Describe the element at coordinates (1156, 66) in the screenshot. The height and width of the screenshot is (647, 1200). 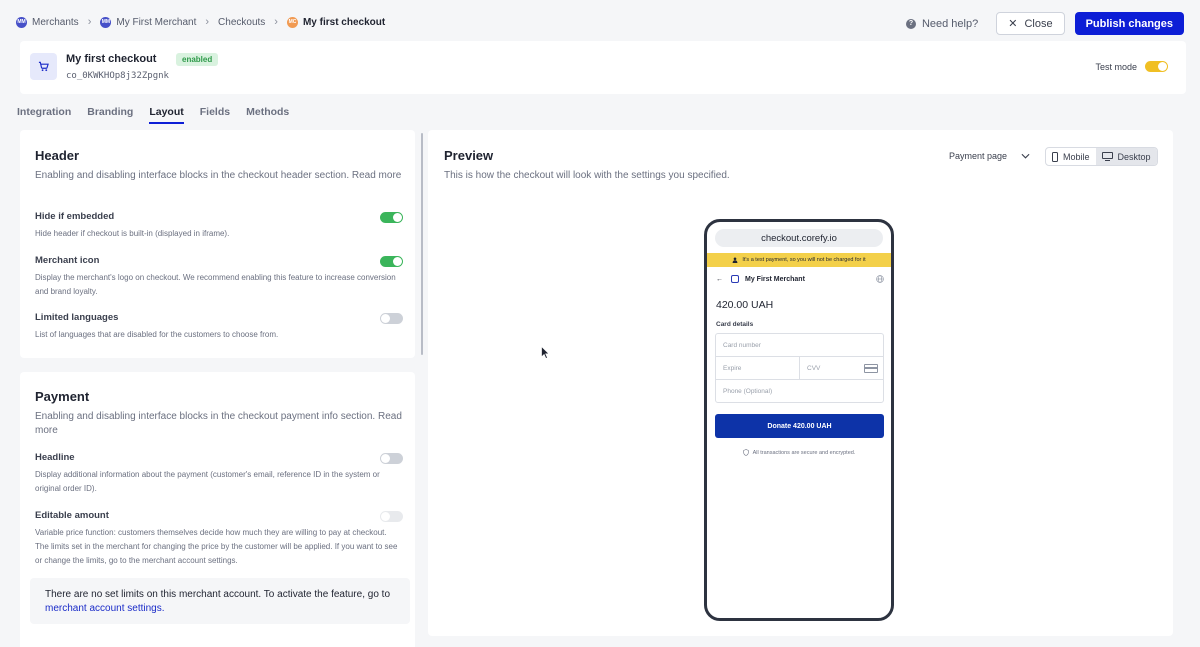
I see `test-mode-toggle` at that location.